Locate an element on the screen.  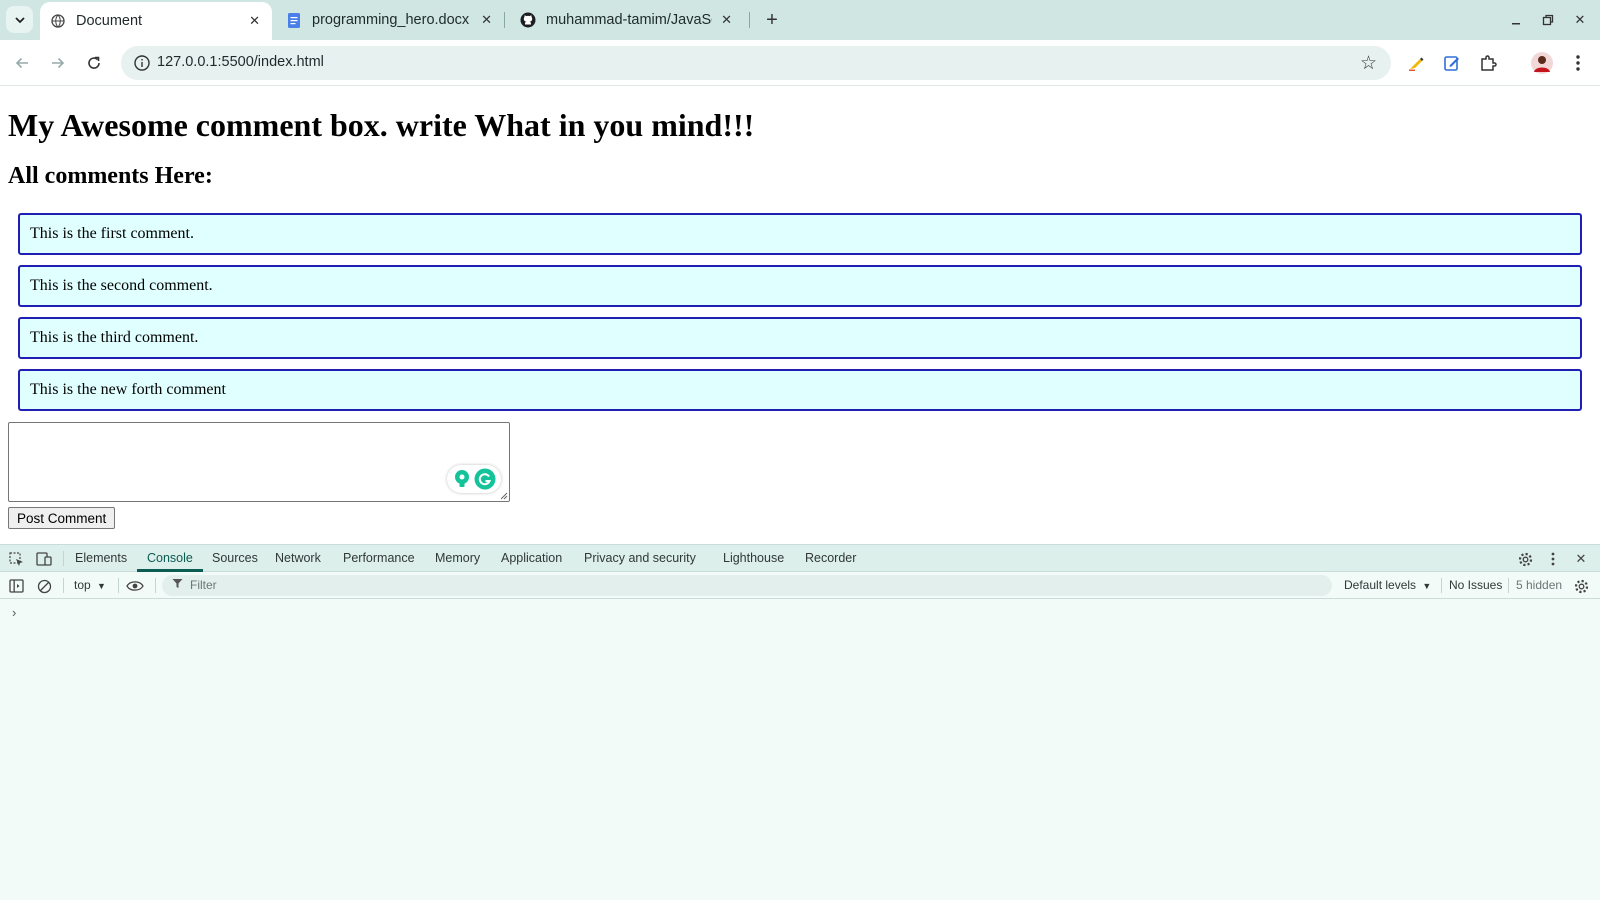
context-value: top is located at coordinates (82, 585).